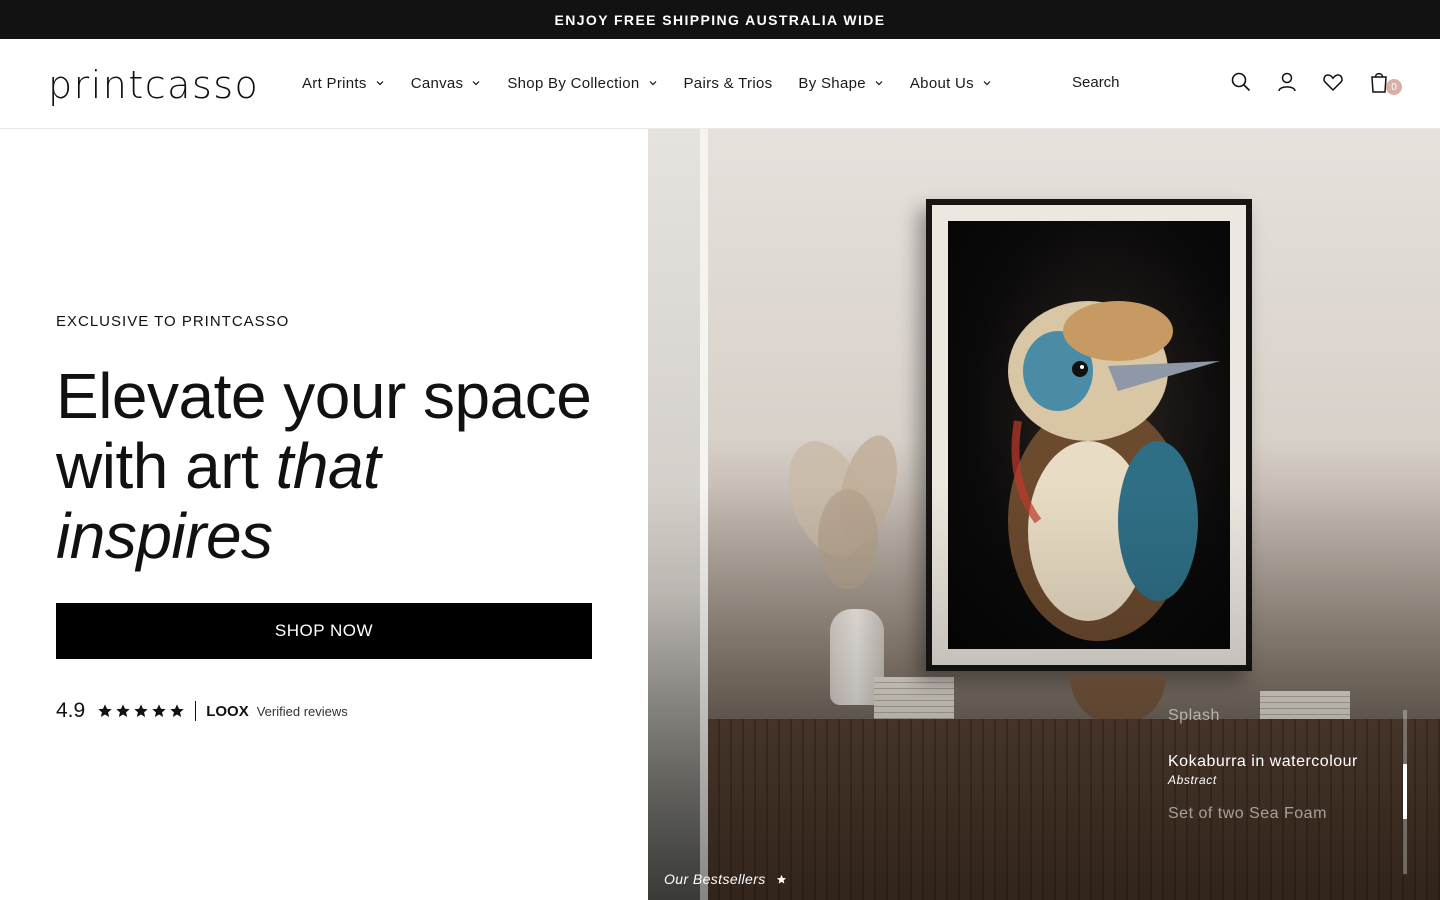 This screenshot has height=900, width=1440. Describe the element at coordinates (1394, 87) in the screenshot. I see `cart-count-badge: 0` at that location.